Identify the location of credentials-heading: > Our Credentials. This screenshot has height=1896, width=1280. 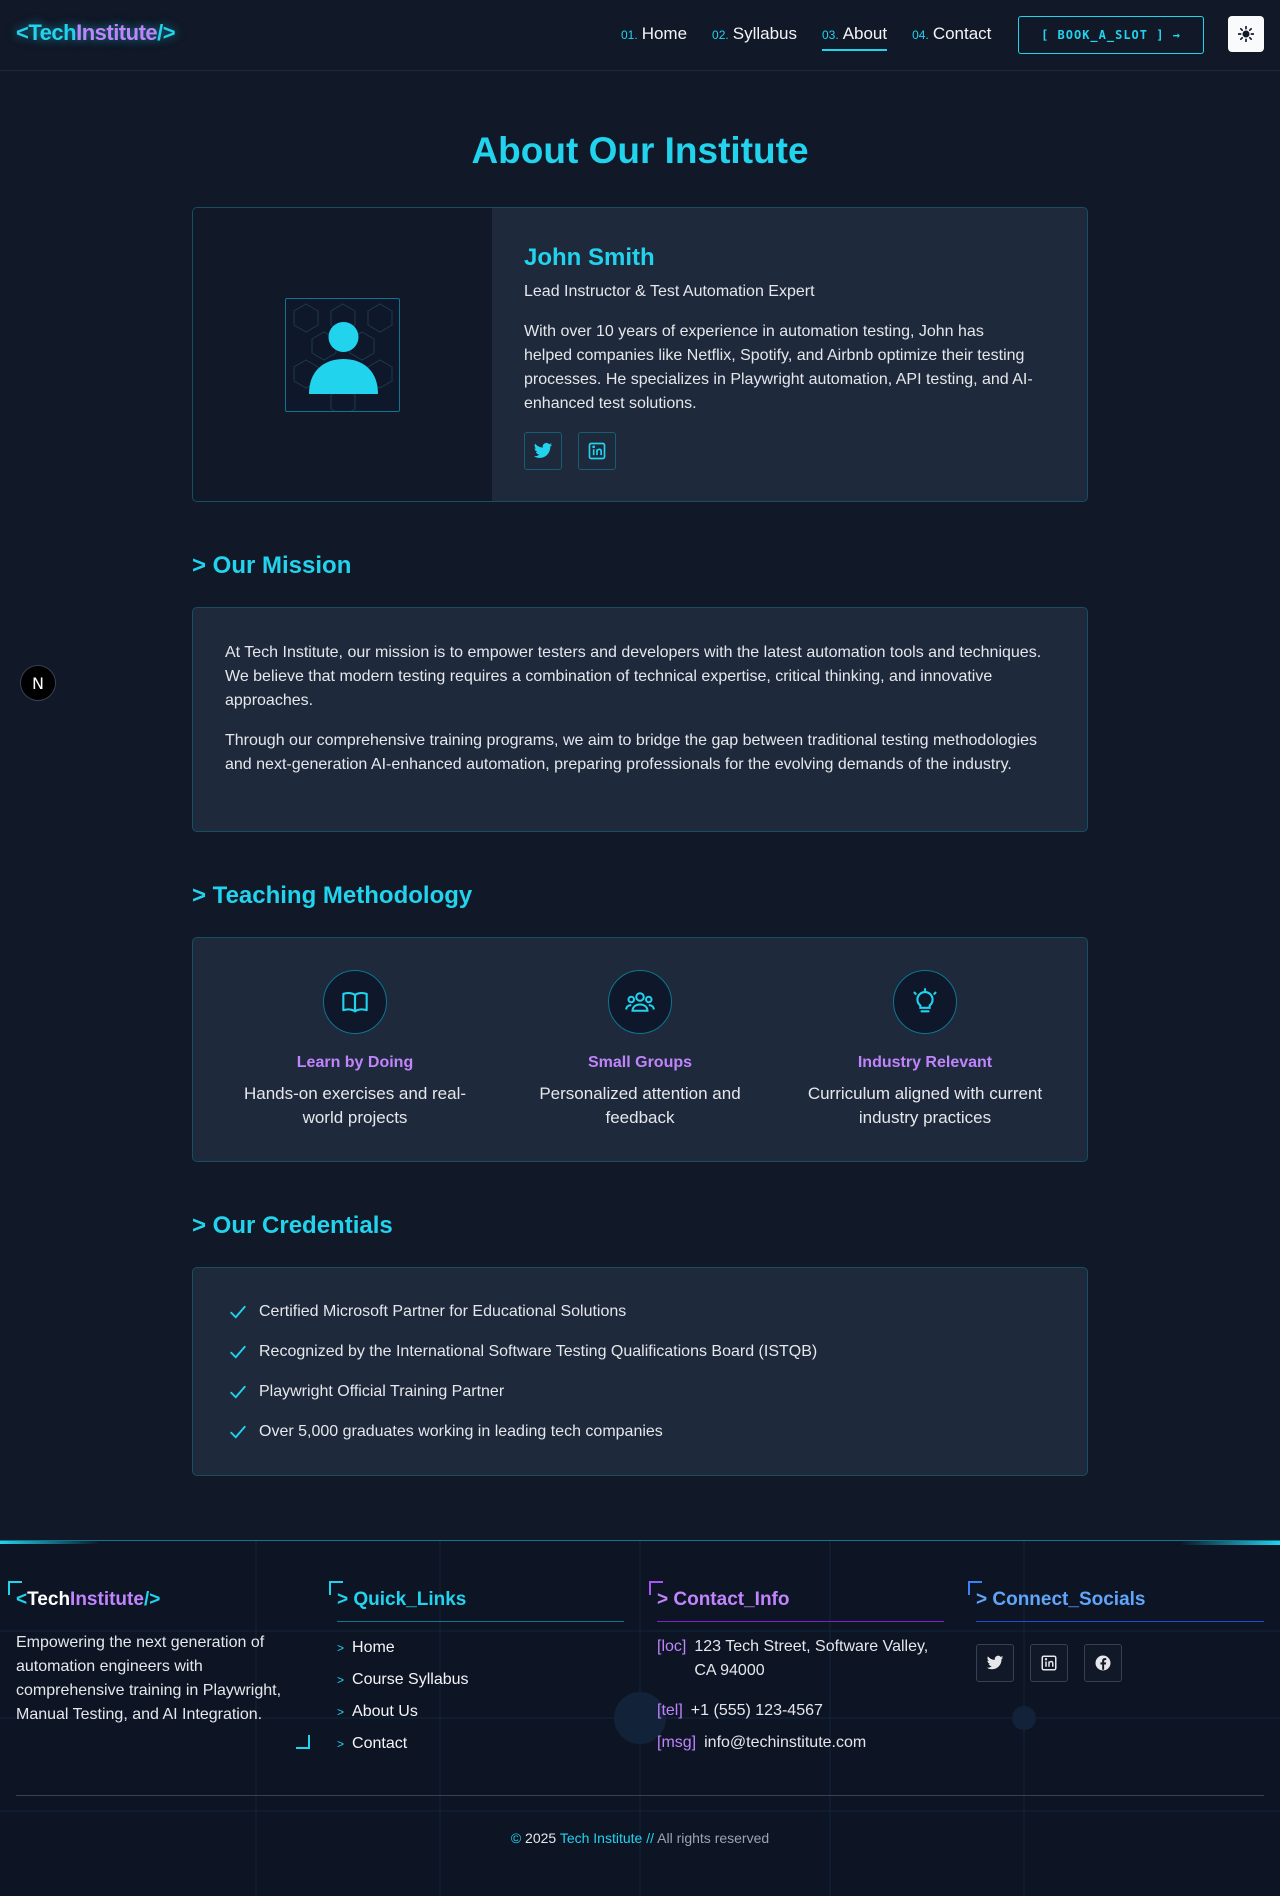
(292, 1225).